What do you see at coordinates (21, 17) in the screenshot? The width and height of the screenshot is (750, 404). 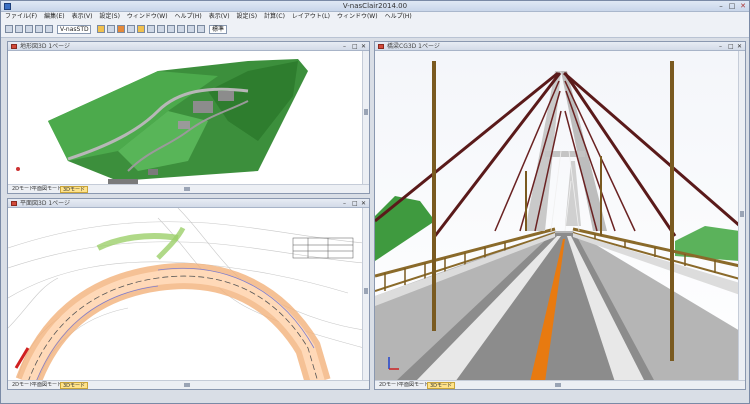 I see `menu-file: ファイル(F)` at bounding box center [21, 17].